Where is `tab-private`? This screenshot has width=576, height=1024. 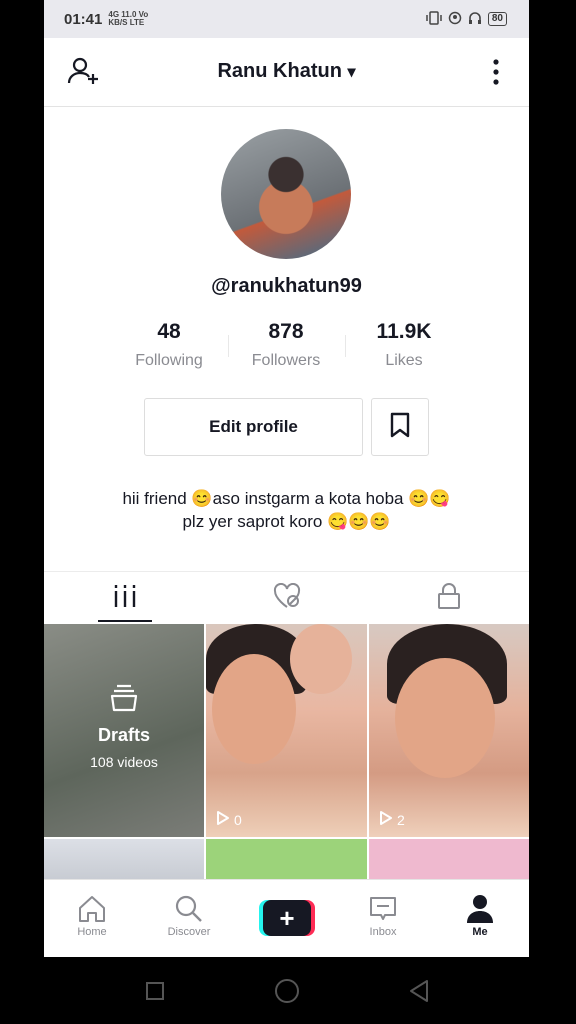 tab-private is located at coordinates (448, 598).